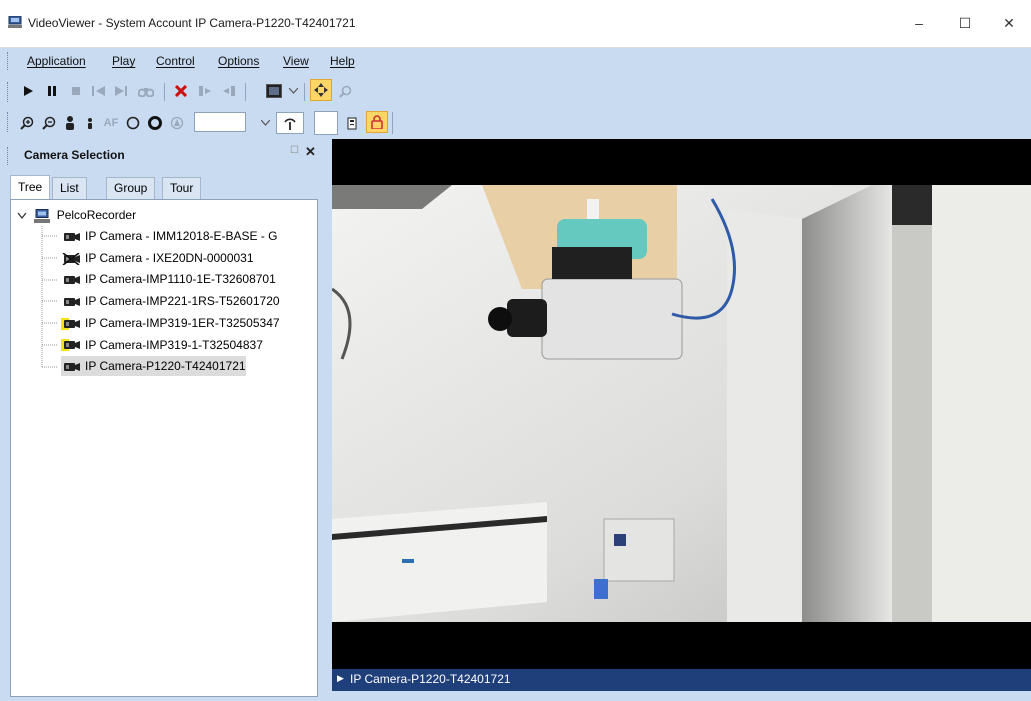 This screenshot has height=701, width=1031. Describe the element at coordinates (681, 680) in the screenshot. I see `video-caption-bar: ▶ IP Camera-P1220-T42401721` at that location.